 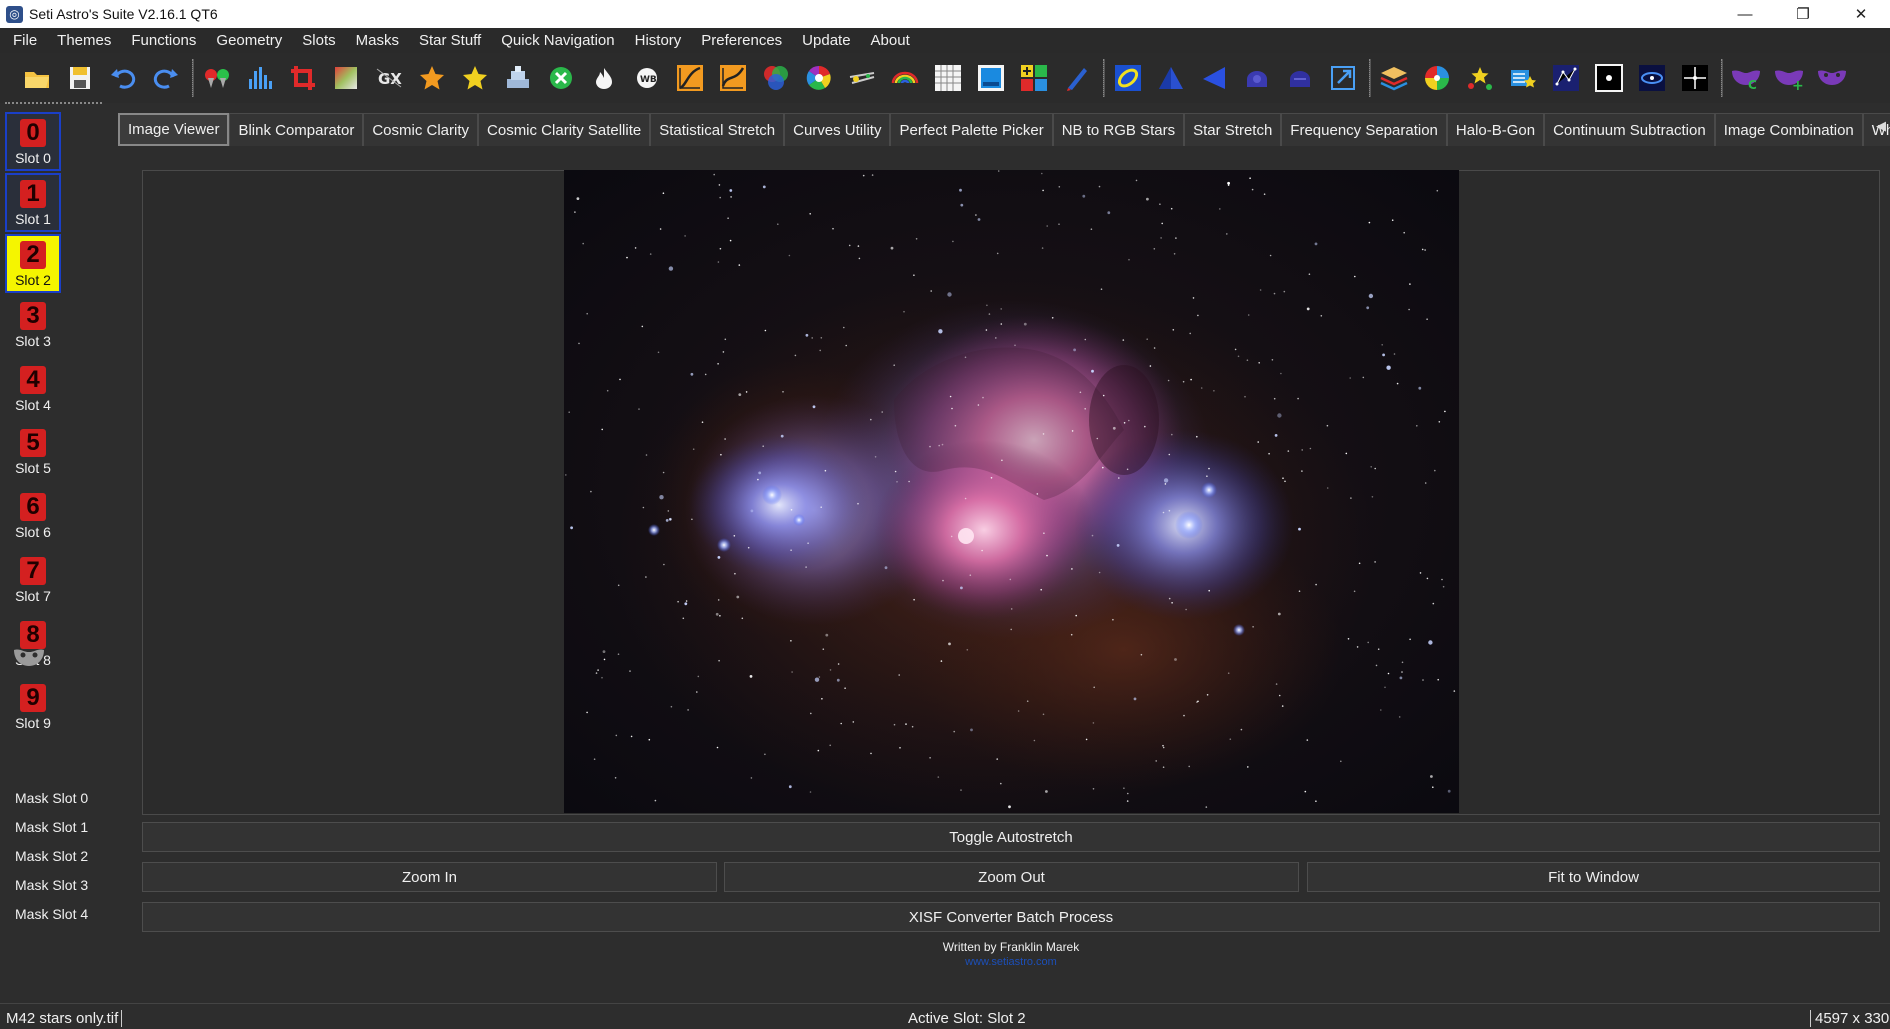 I want to click on tab-curves-utility: Curves Utility, so click(x=837, y=129).